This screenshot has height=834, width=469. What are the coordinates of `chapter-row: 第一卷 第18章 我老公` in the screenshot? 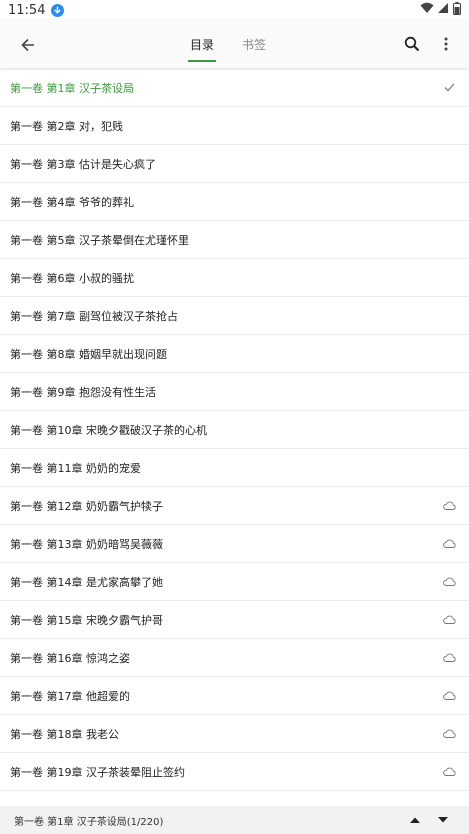 It's located at (234, 734).